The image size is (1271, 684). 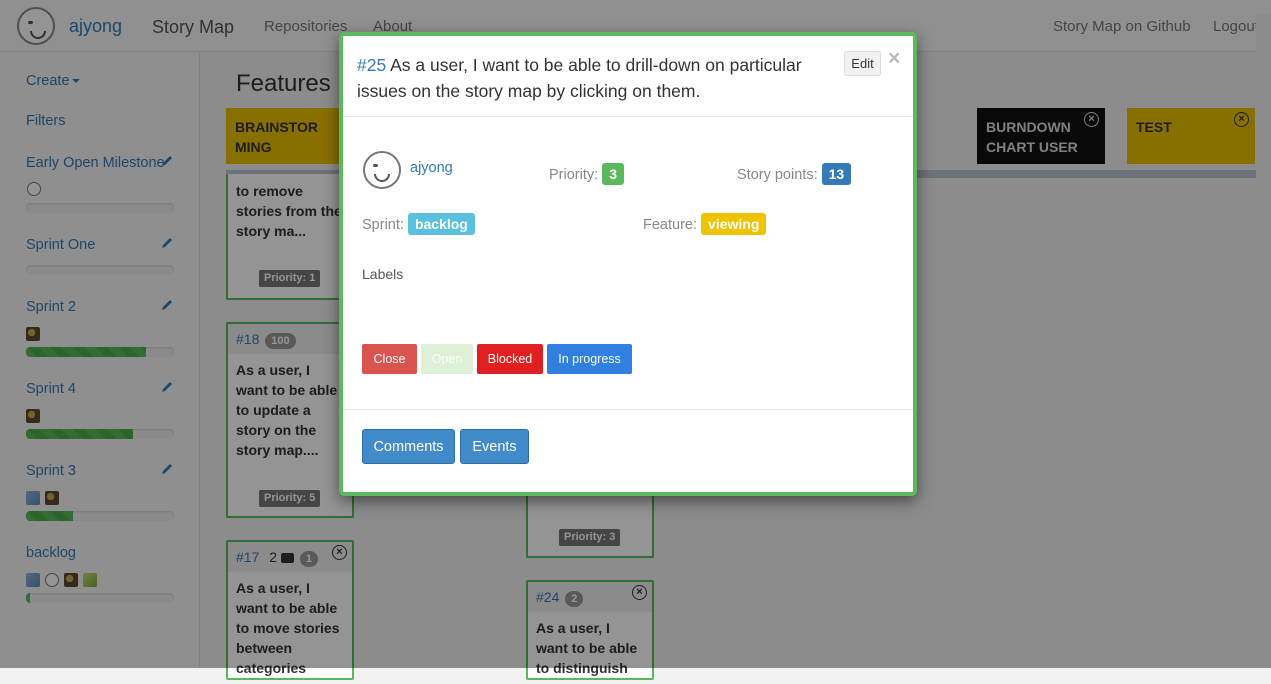 I want to click on feature-label: Feature:, so click(x=670, y=225).